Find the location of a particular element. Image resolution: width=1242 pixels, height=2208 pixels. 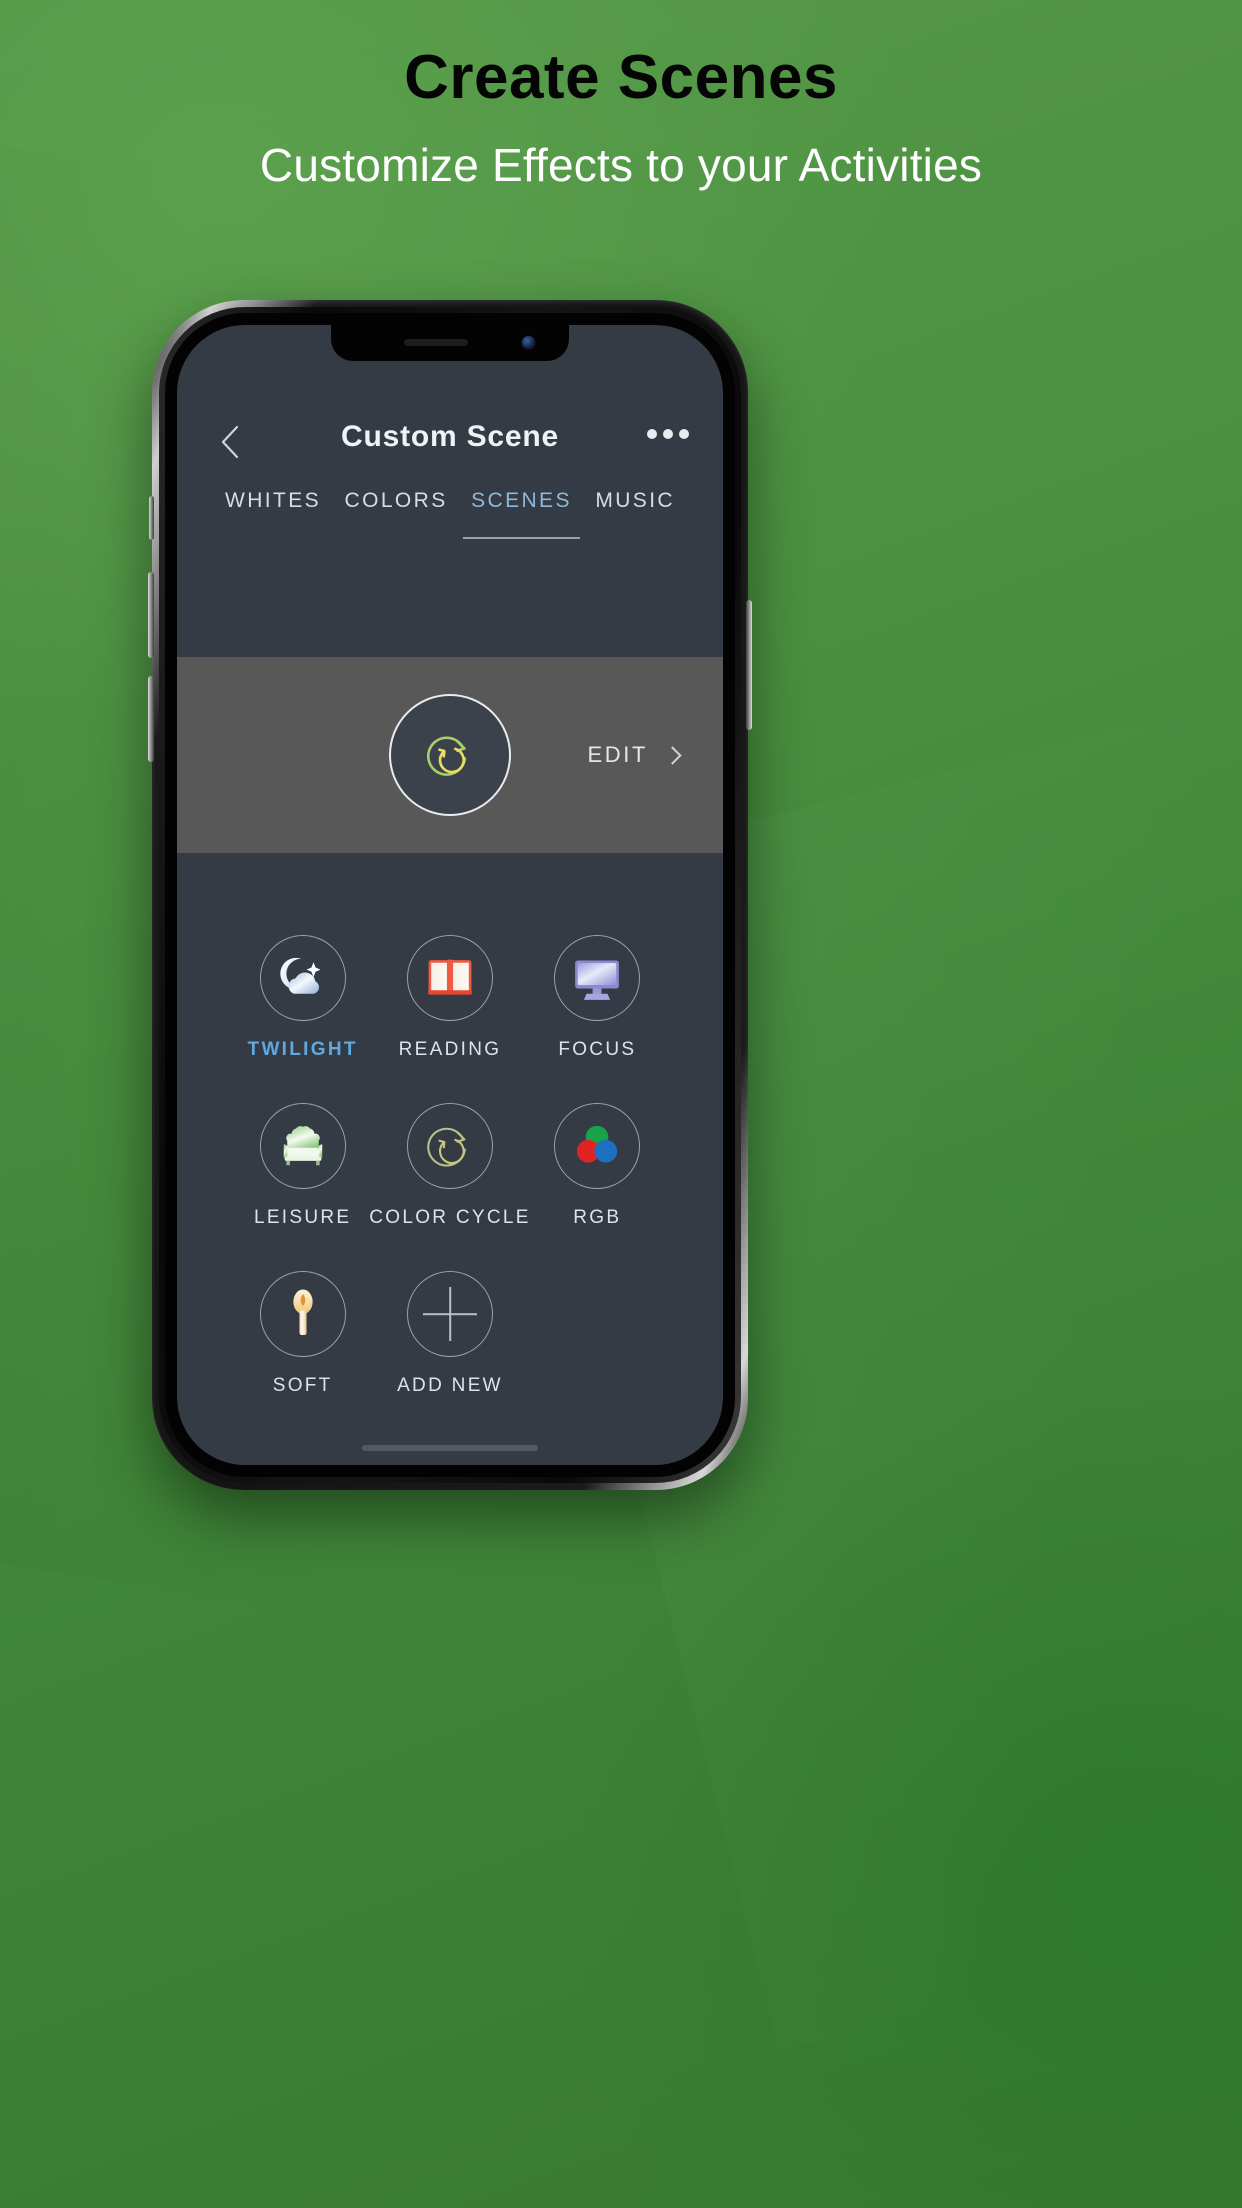

phone-silent-switch is located at coordinates (151, 518).